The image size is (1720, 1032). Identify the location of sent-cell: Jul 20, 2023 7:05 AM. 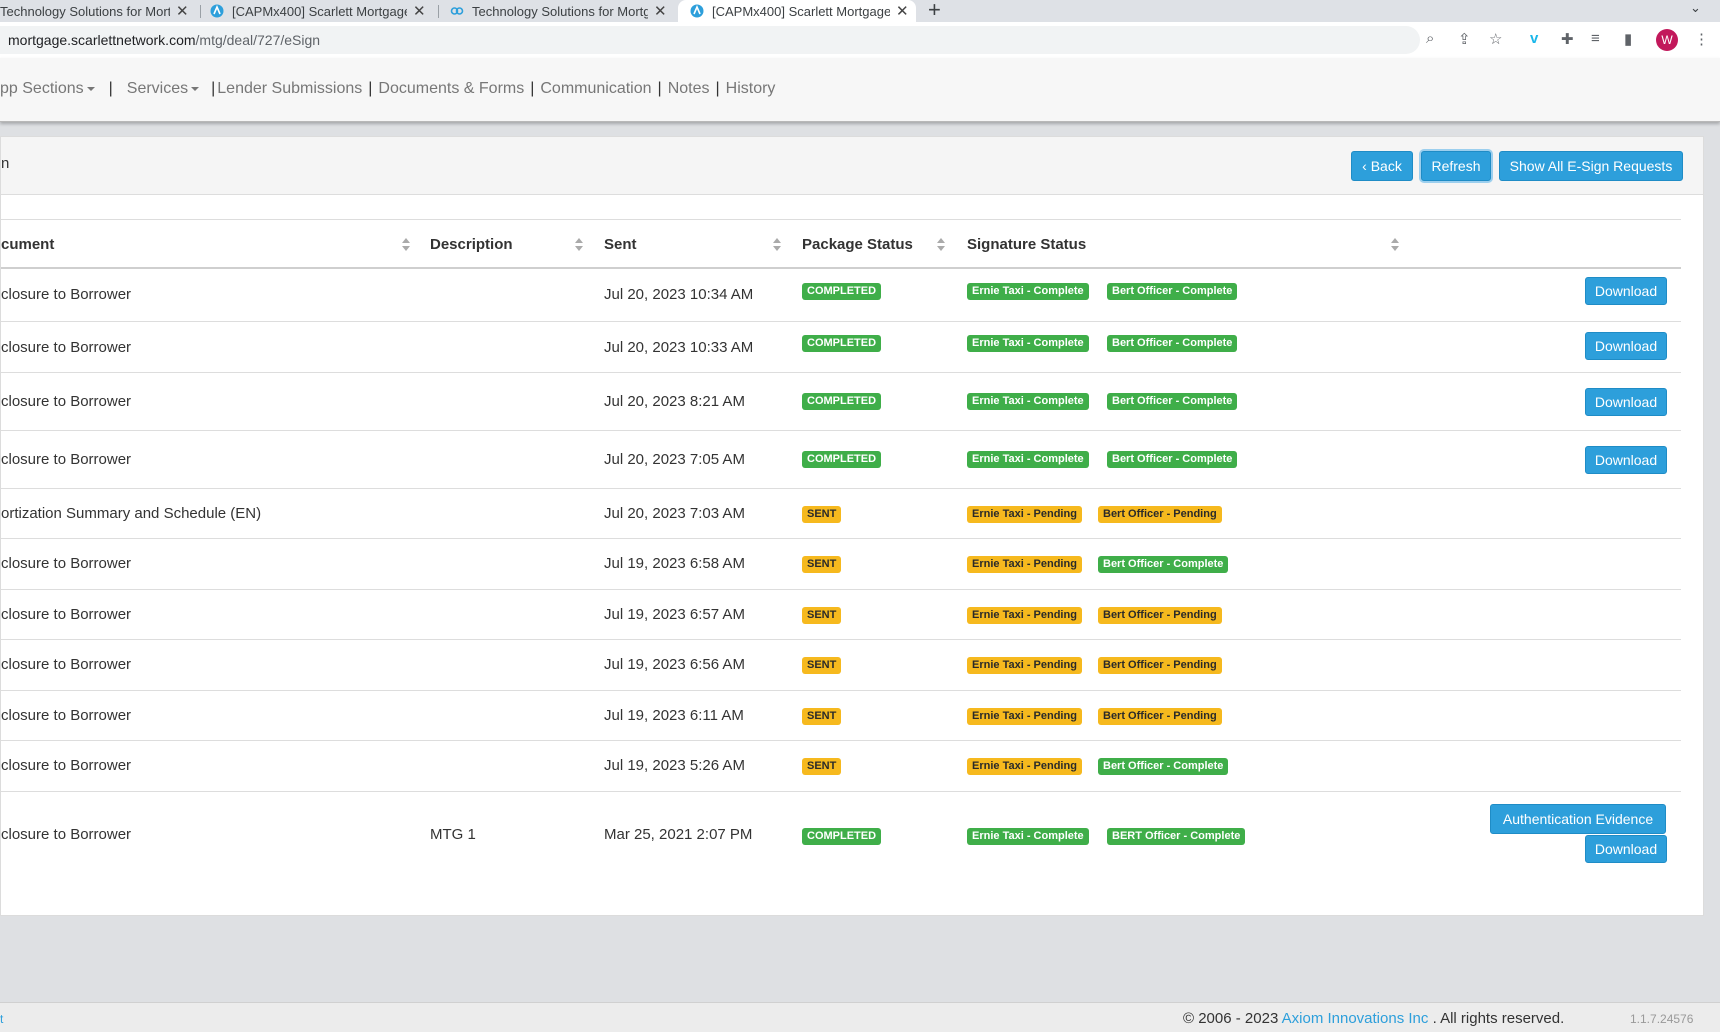
(674, 459).